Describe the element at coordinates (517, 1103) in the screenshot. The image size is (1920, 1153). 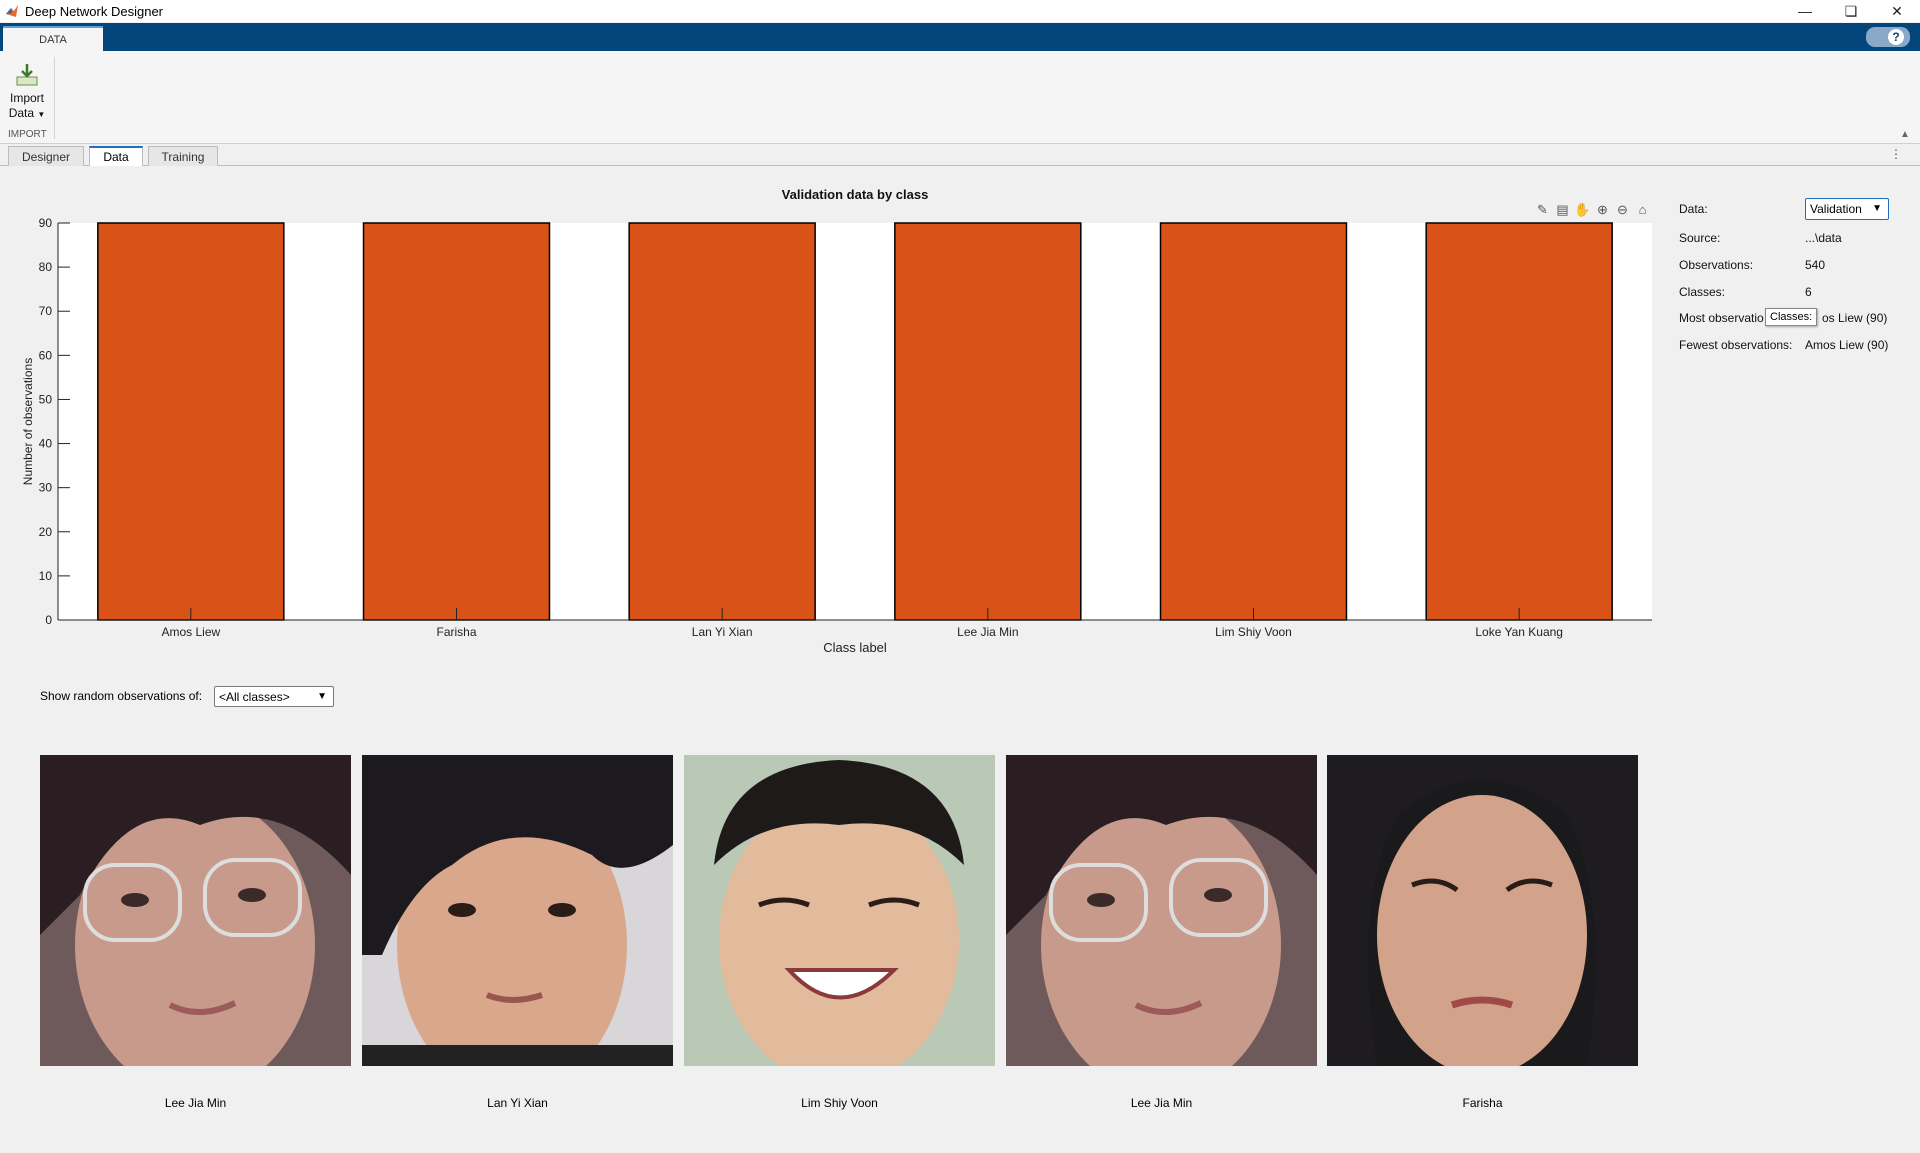
I see `observation-label: Lan Yi Xian` at that location.